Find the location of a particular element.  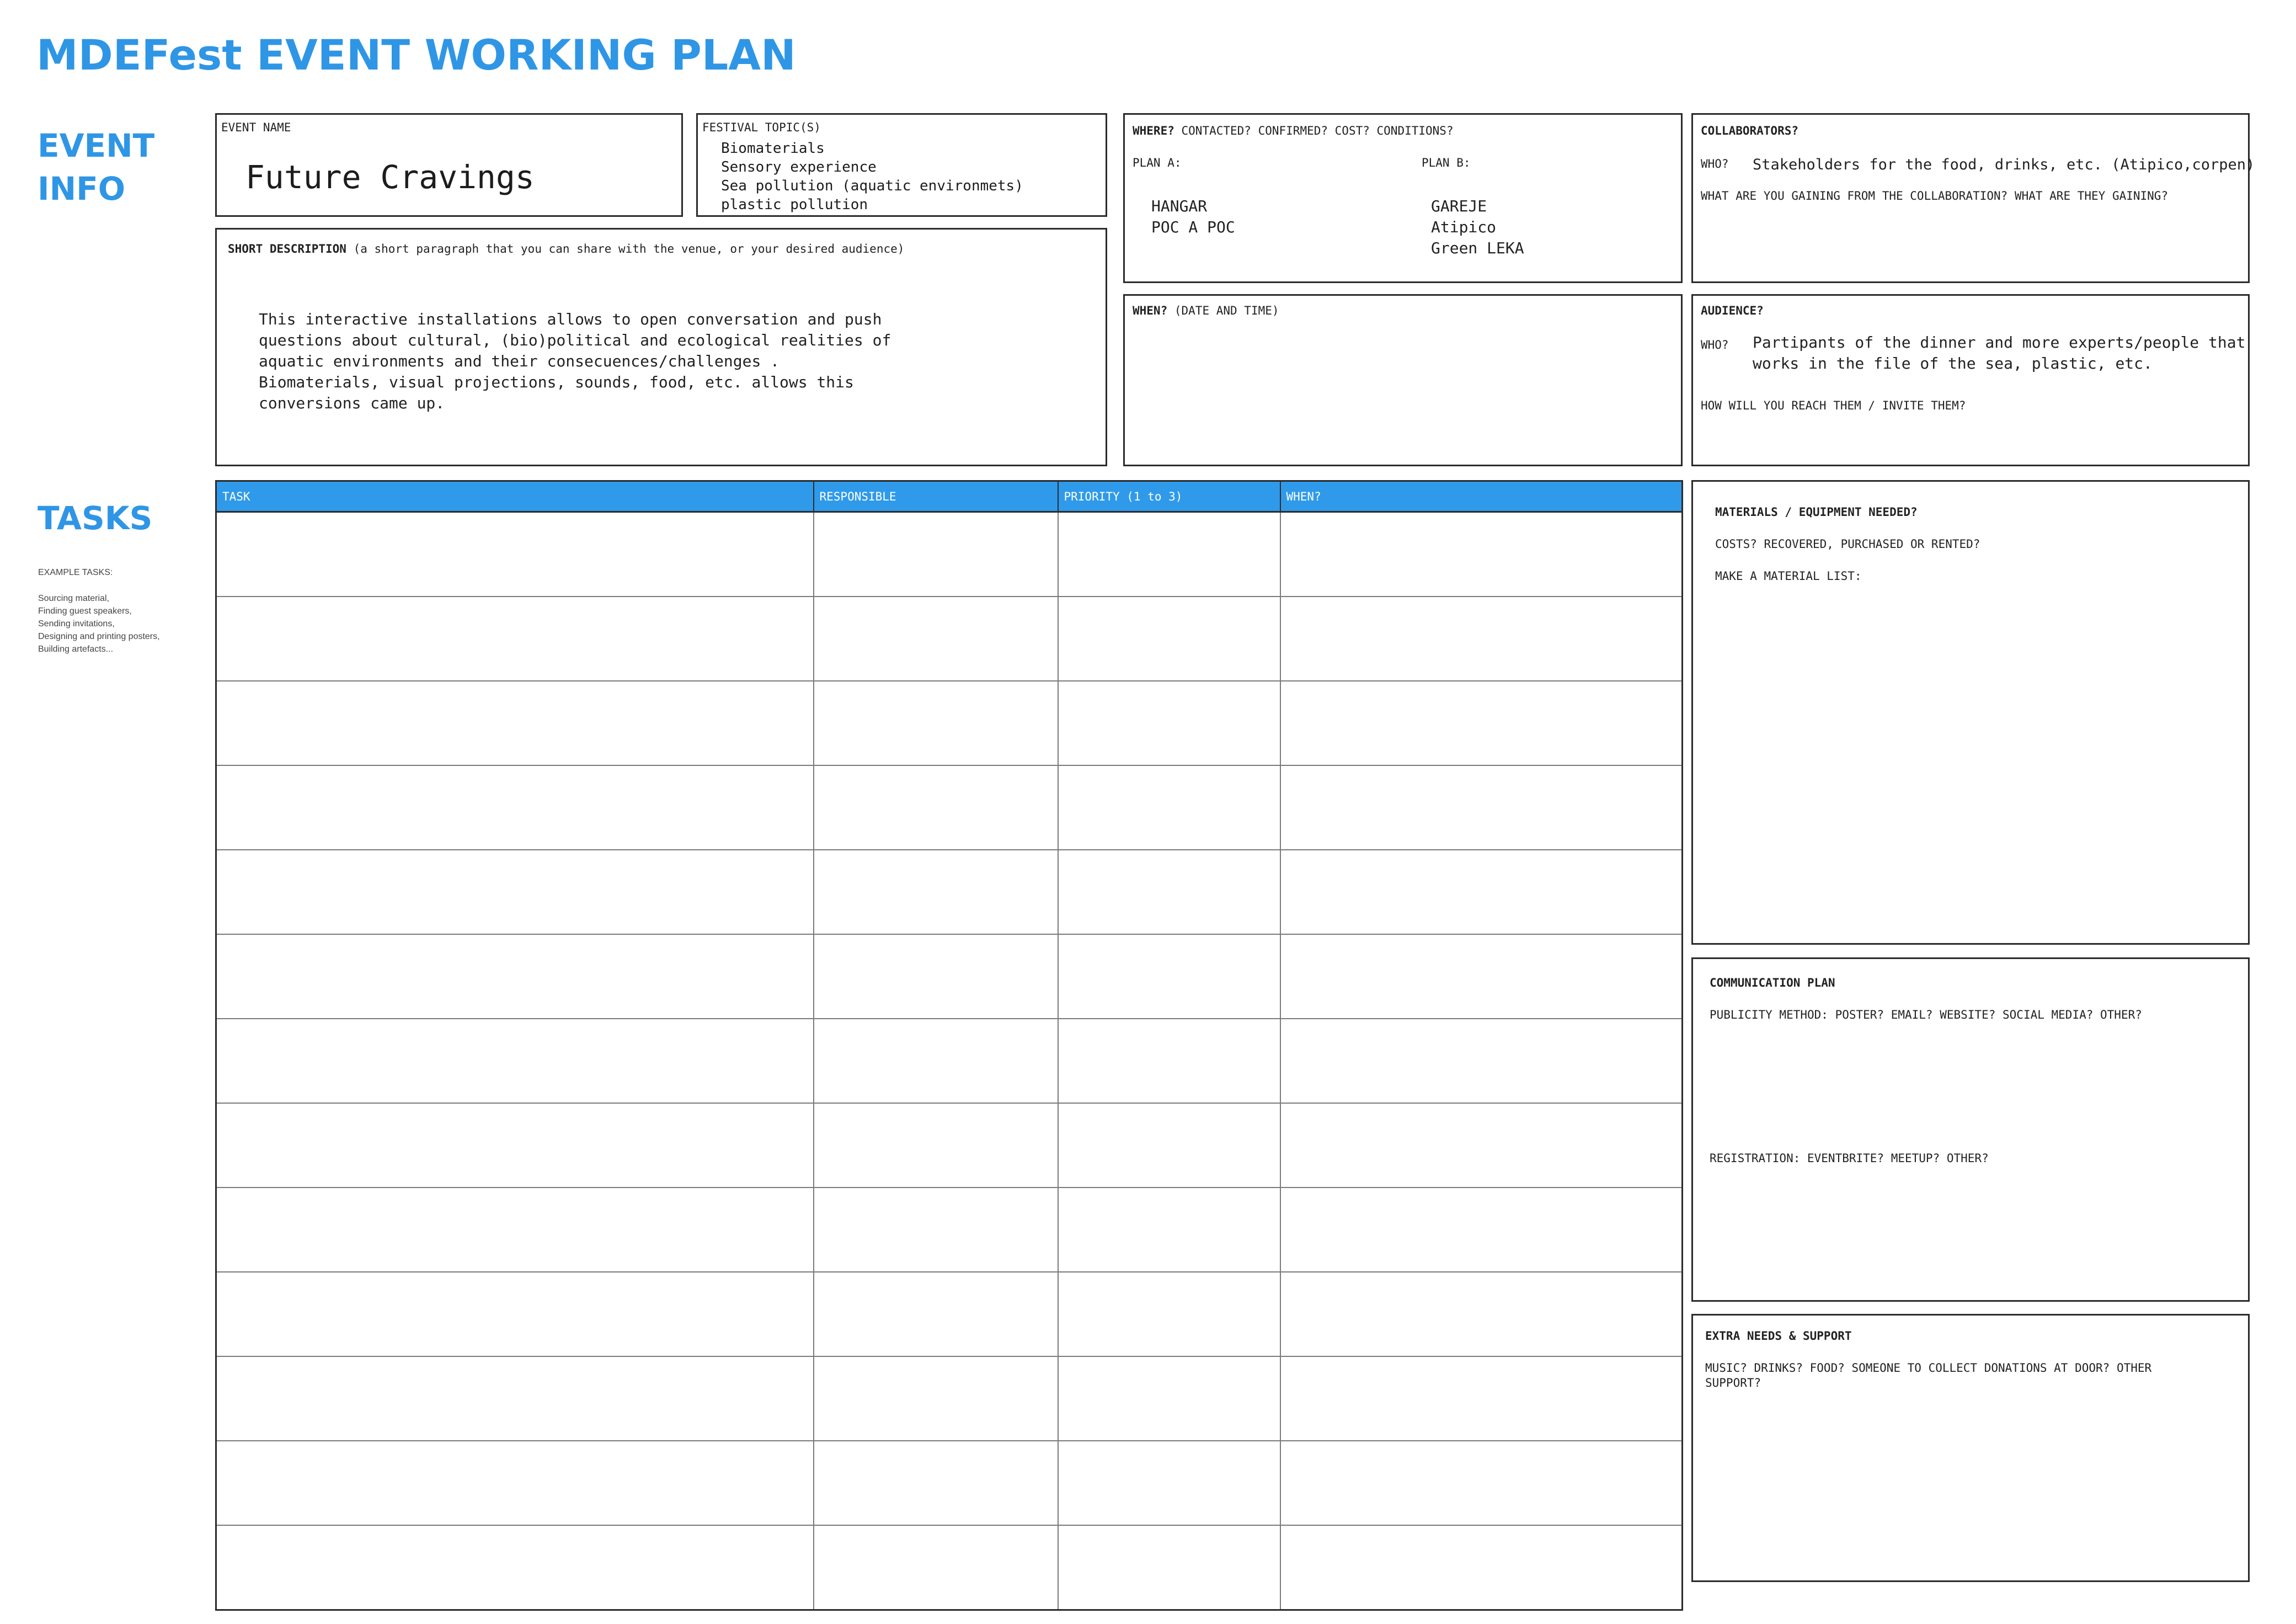

where-label: WHERE? is located at coordinates (1153, 130).